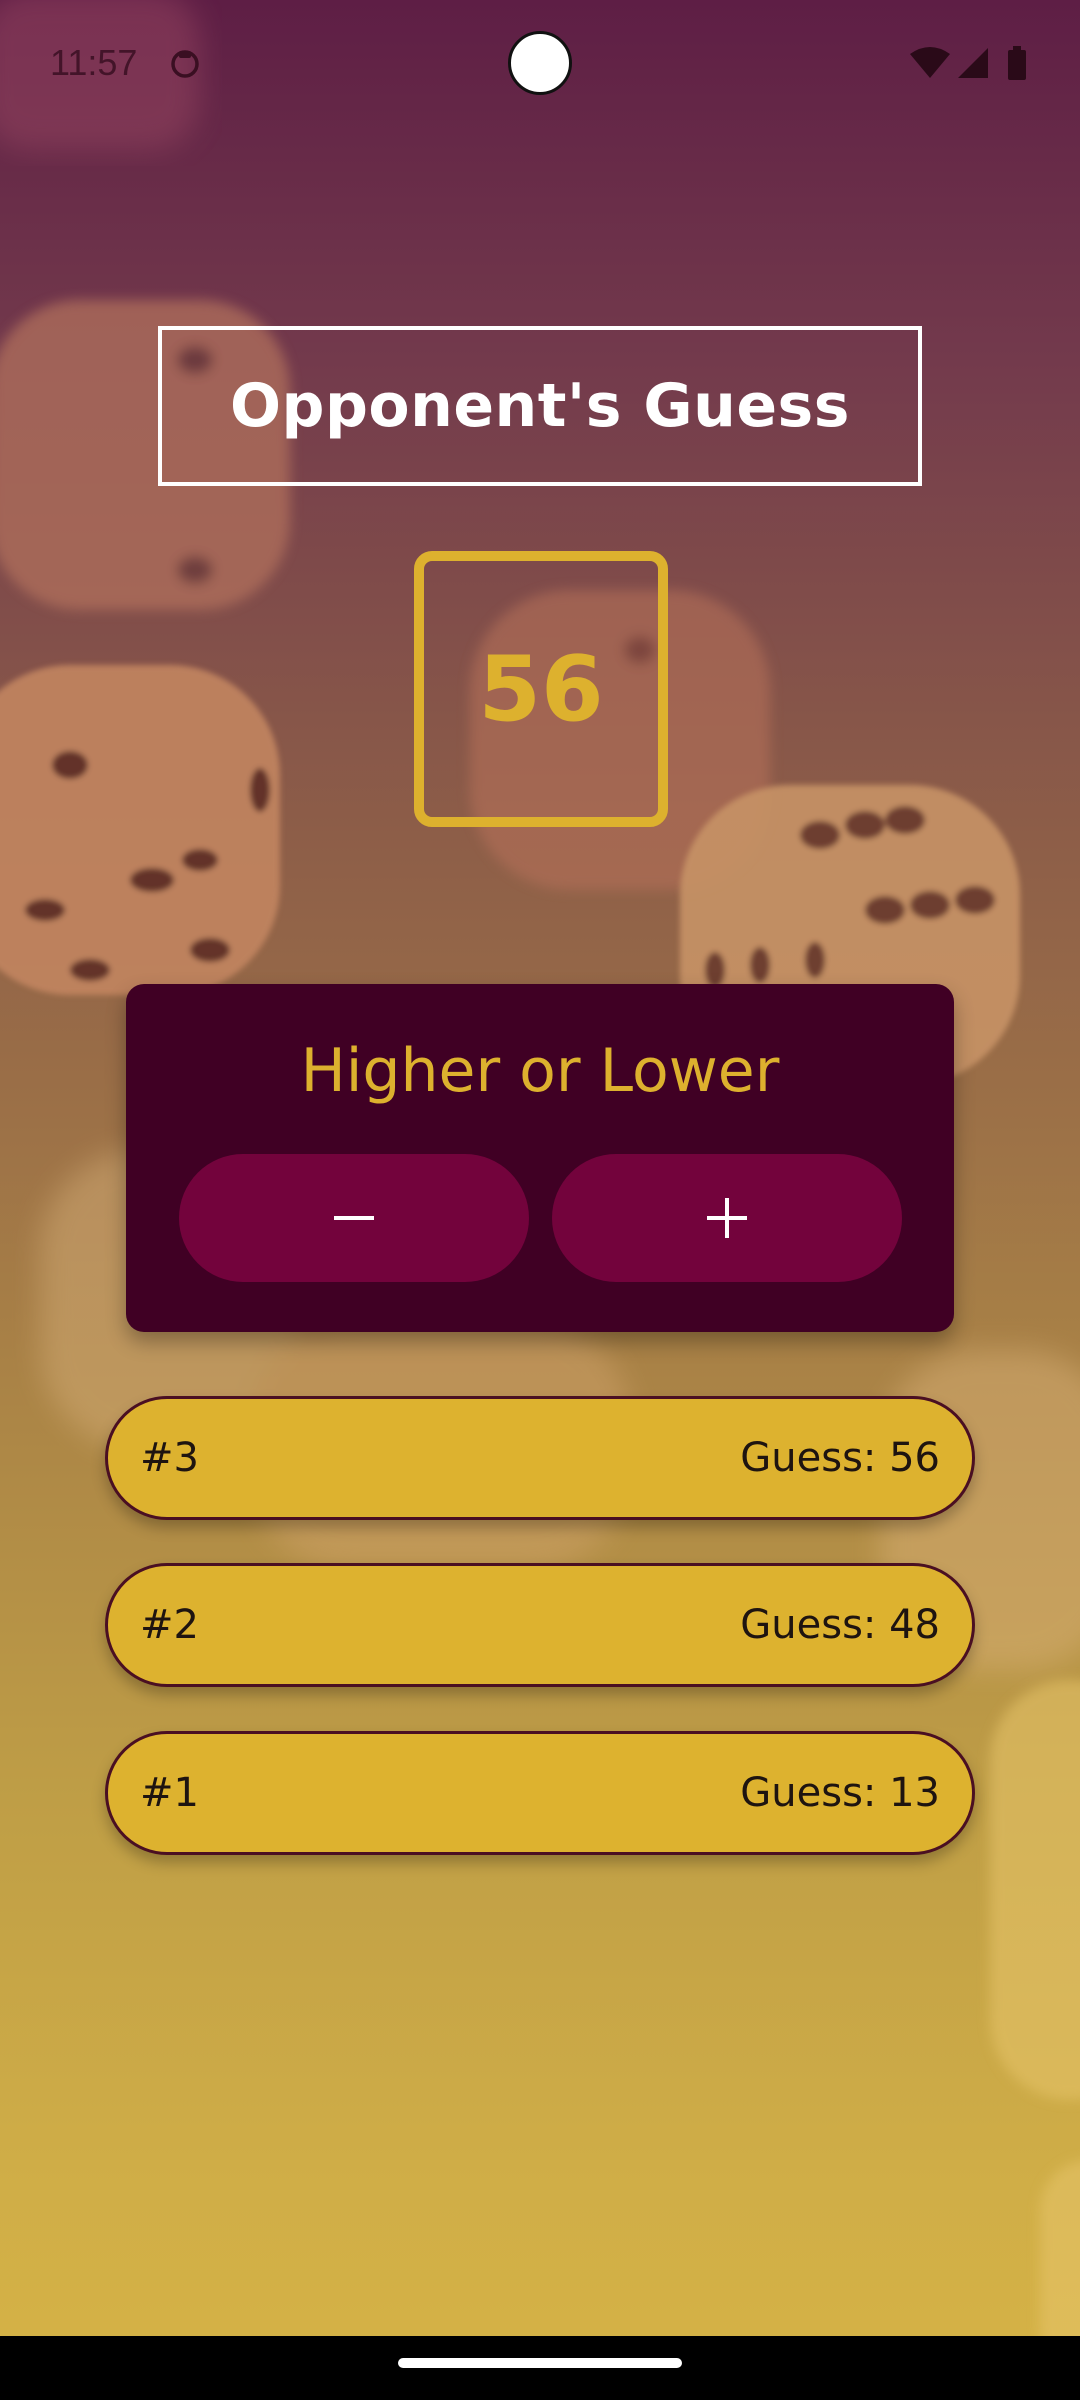 The height and width of the screenshot is (2400, 1080). I want to click on minus-icon, so click(354, 1218).